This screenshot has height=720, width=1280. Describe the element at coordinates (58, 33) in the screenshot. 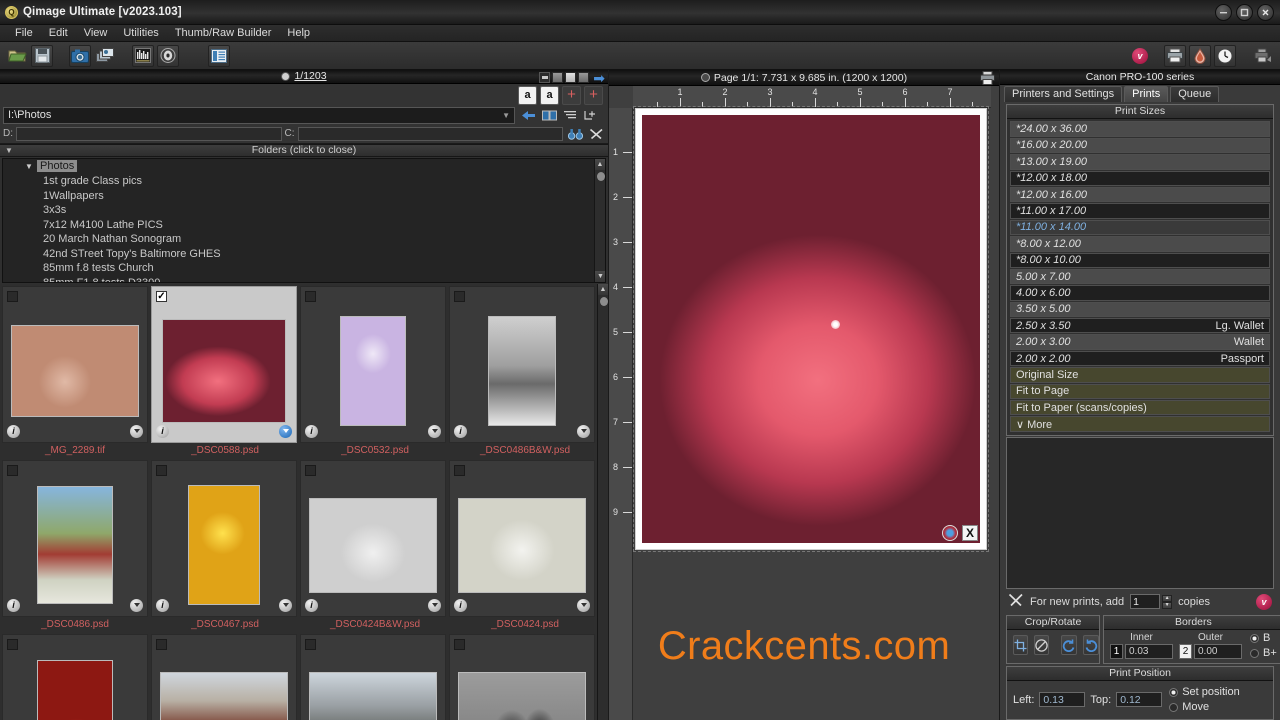

I see `menu-edit: Edit` at that location.